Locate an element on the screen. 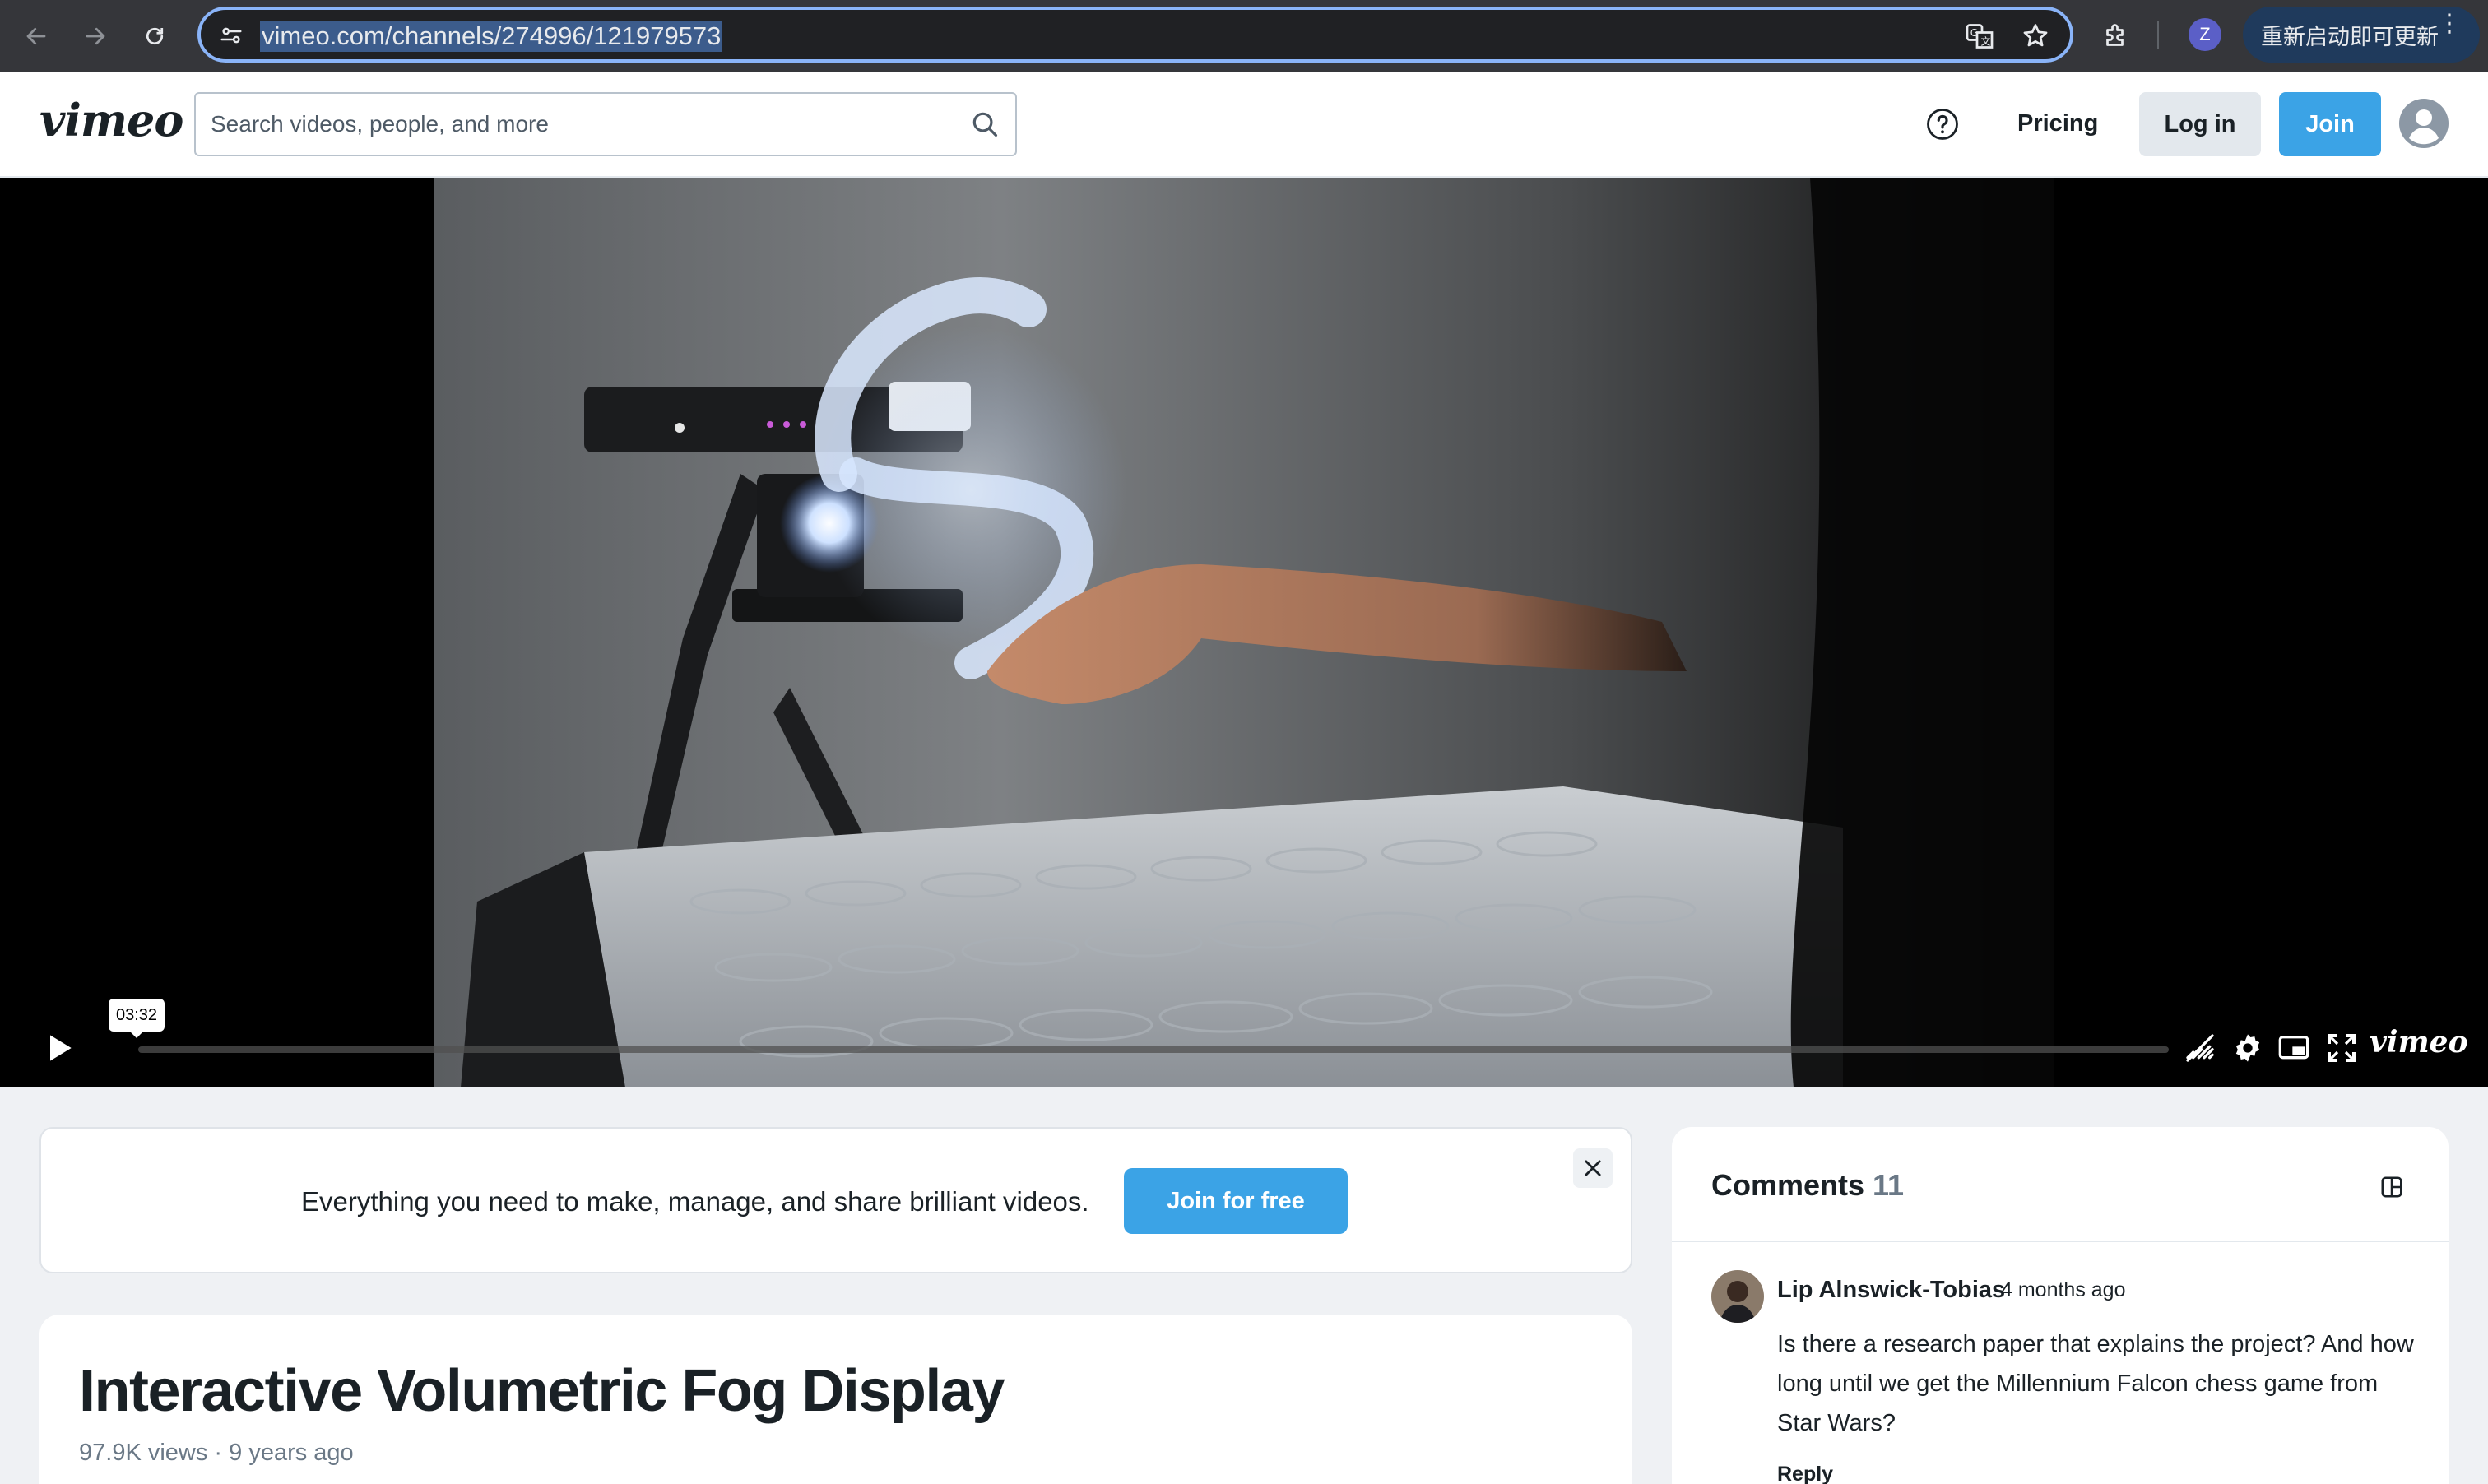 The width and height of the screenshot is (2488, 1484). extensions-icon is located at coordinates (2117, 36).